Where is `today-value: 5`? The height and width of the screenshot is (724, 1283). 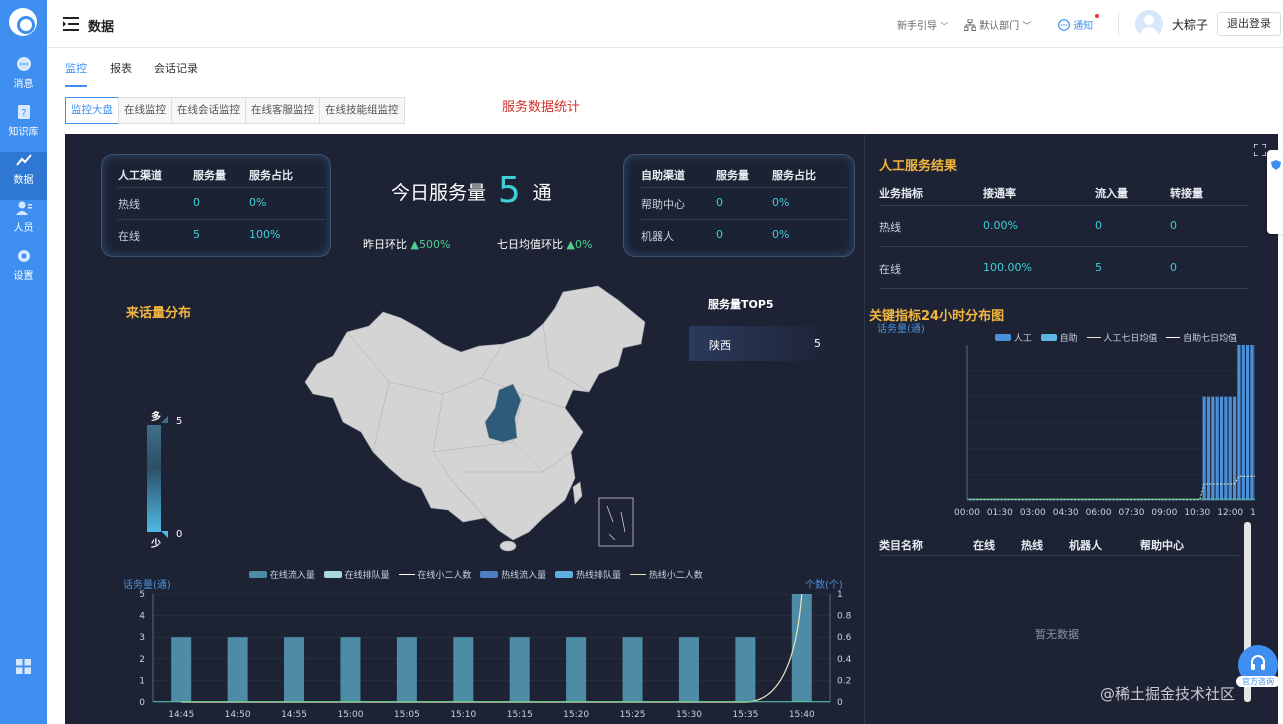
today-value: 5 is located at coordinates (509, 190).